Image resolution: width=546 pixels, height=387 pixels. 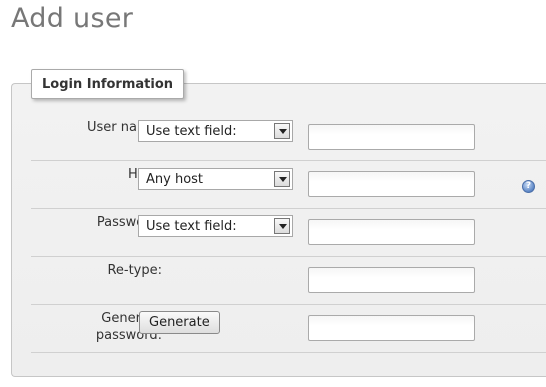 What do you see at coordinates (191, 226) in the screenshot?
I see `password-type-value: Use text field:` at bounding box center [191, 226].